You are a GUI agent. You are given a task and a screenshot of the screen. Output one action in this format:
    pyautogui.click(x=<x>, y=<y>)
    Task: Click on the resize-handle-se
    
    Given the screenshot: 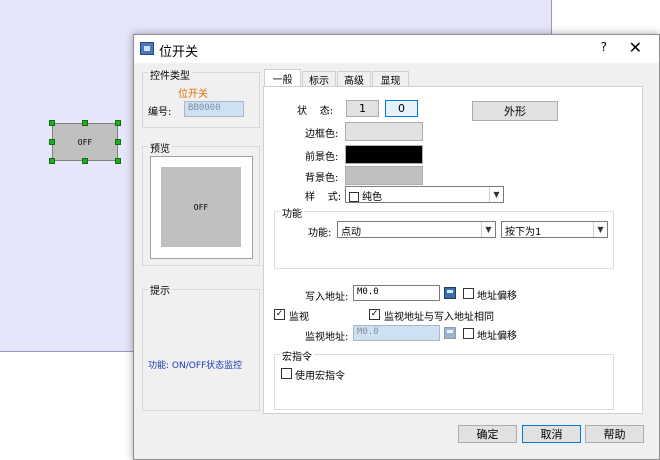 What is the action you would take?
    pyautogui.click(x=118, y=161)
    